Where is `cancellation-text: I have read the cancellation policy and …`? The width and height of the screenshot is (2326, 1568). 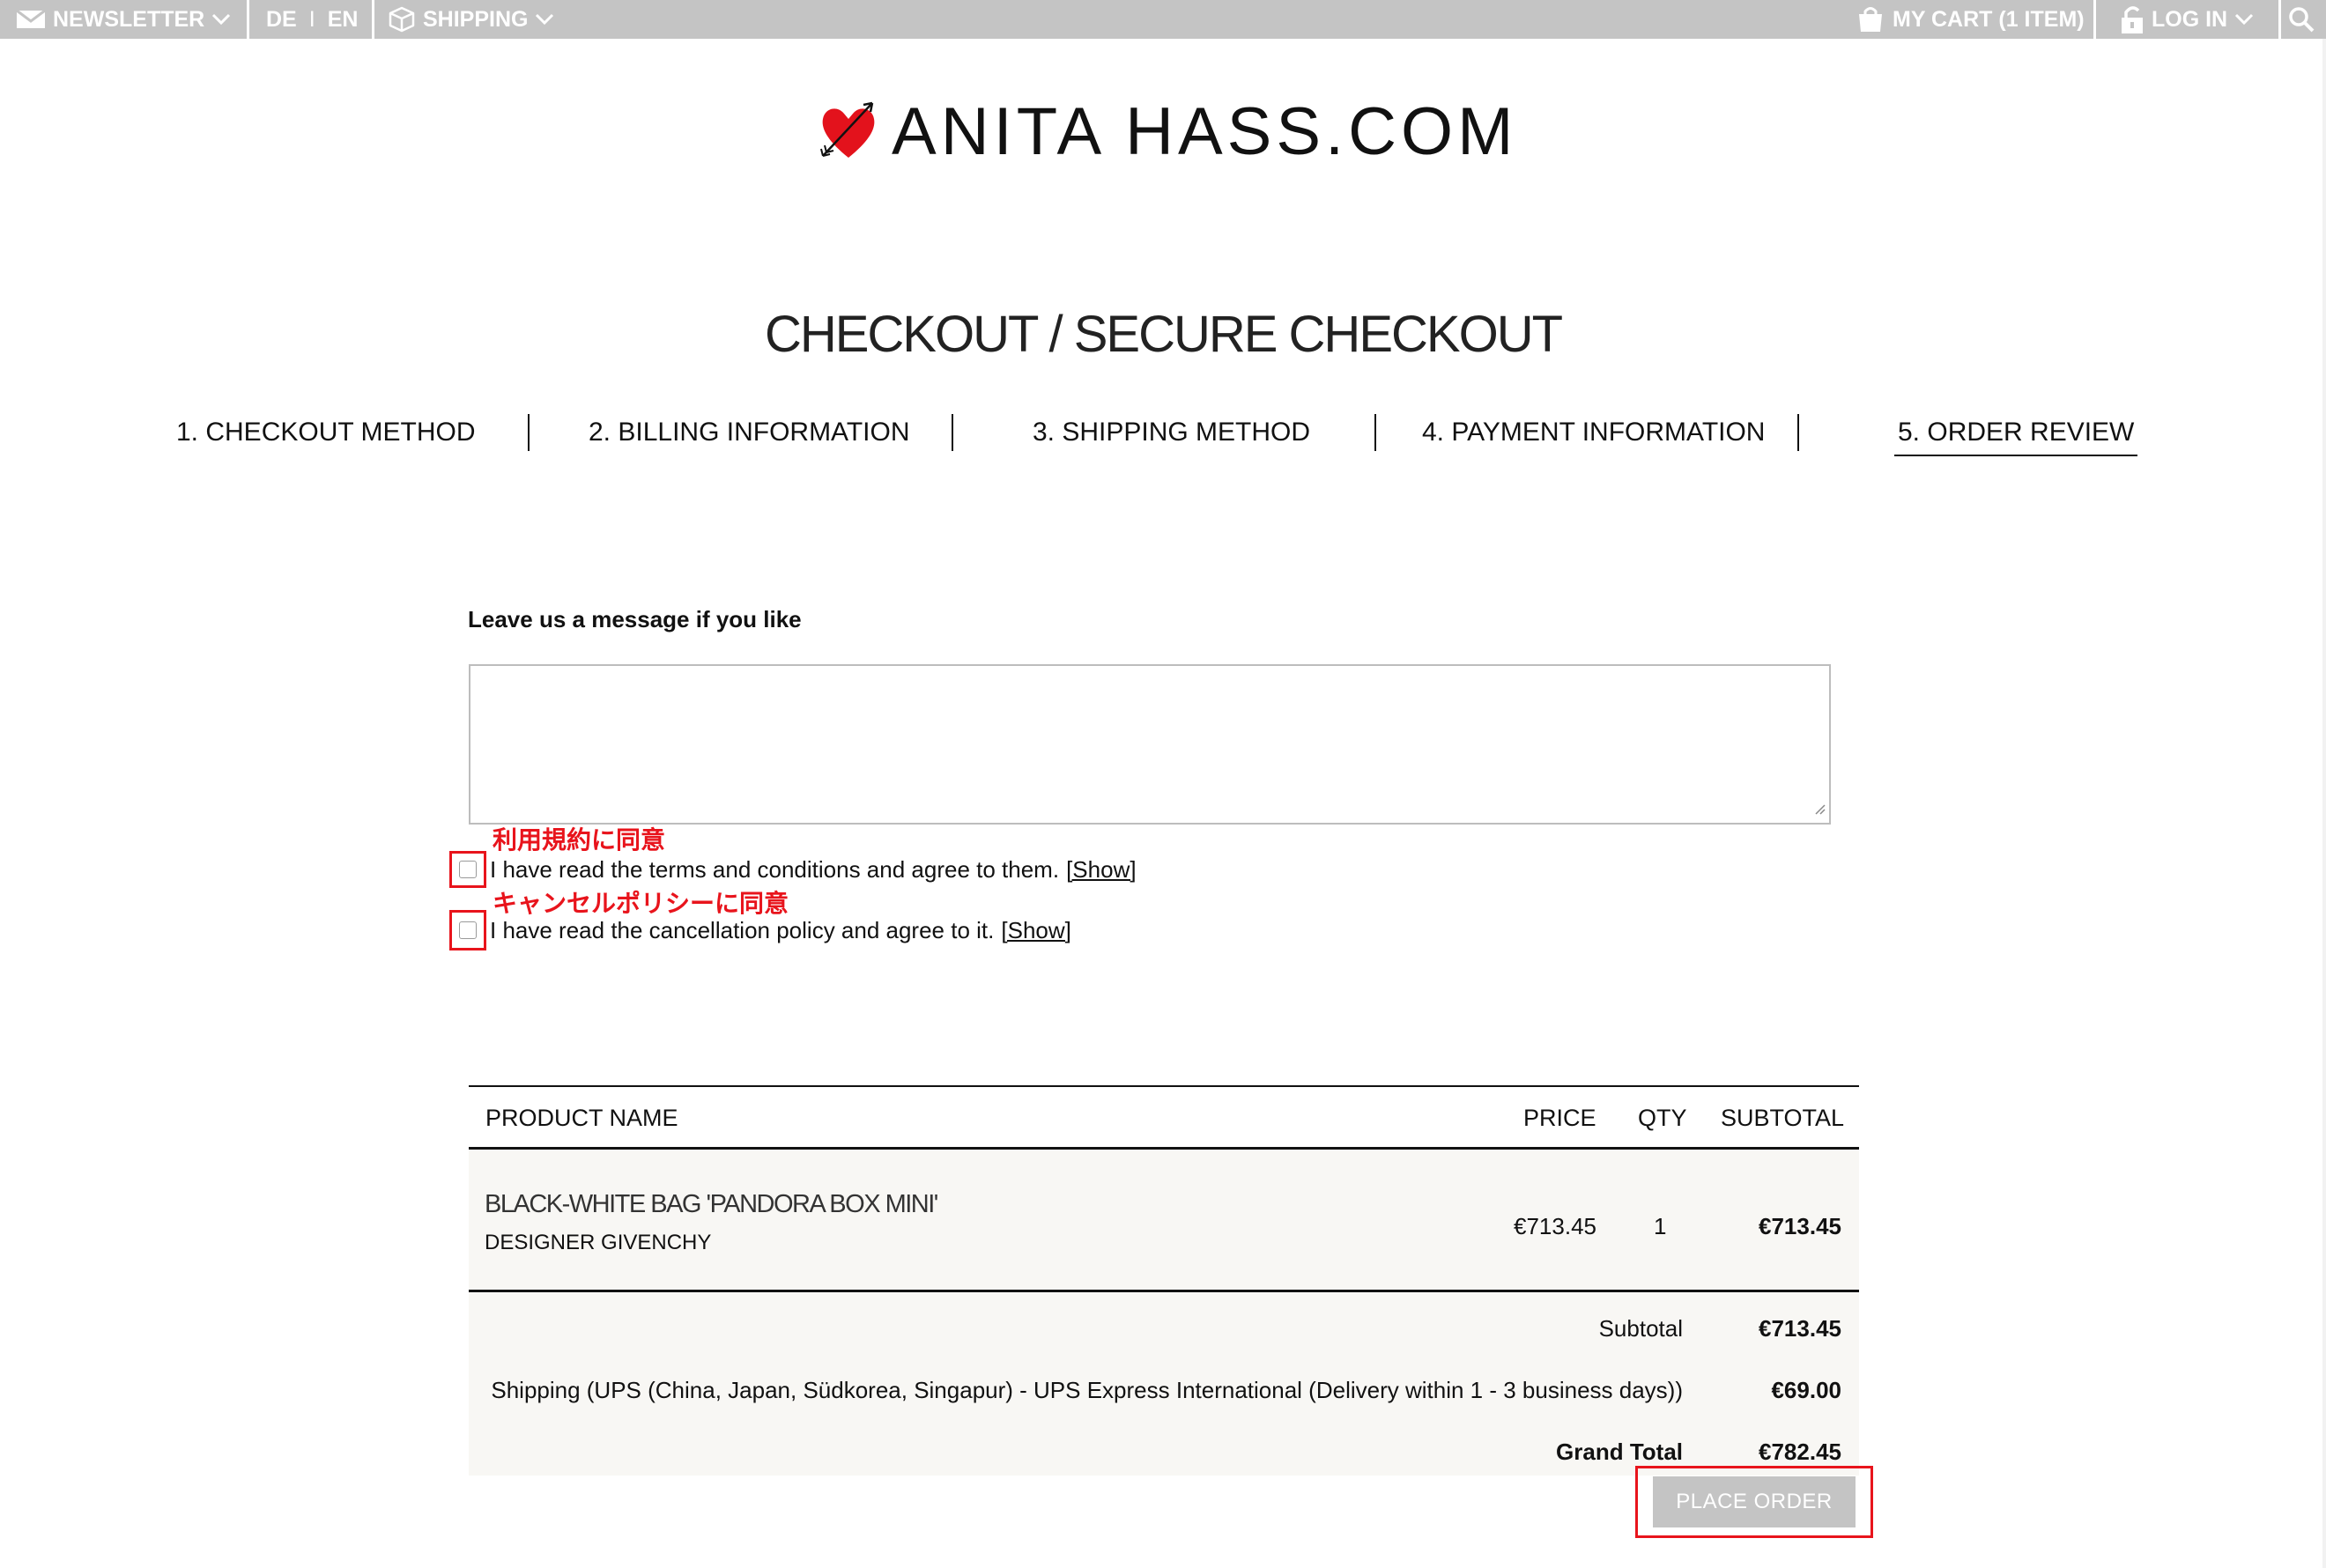
cancellation-text: I have read the cancellation policy and … is located at coordinates (743, 929).